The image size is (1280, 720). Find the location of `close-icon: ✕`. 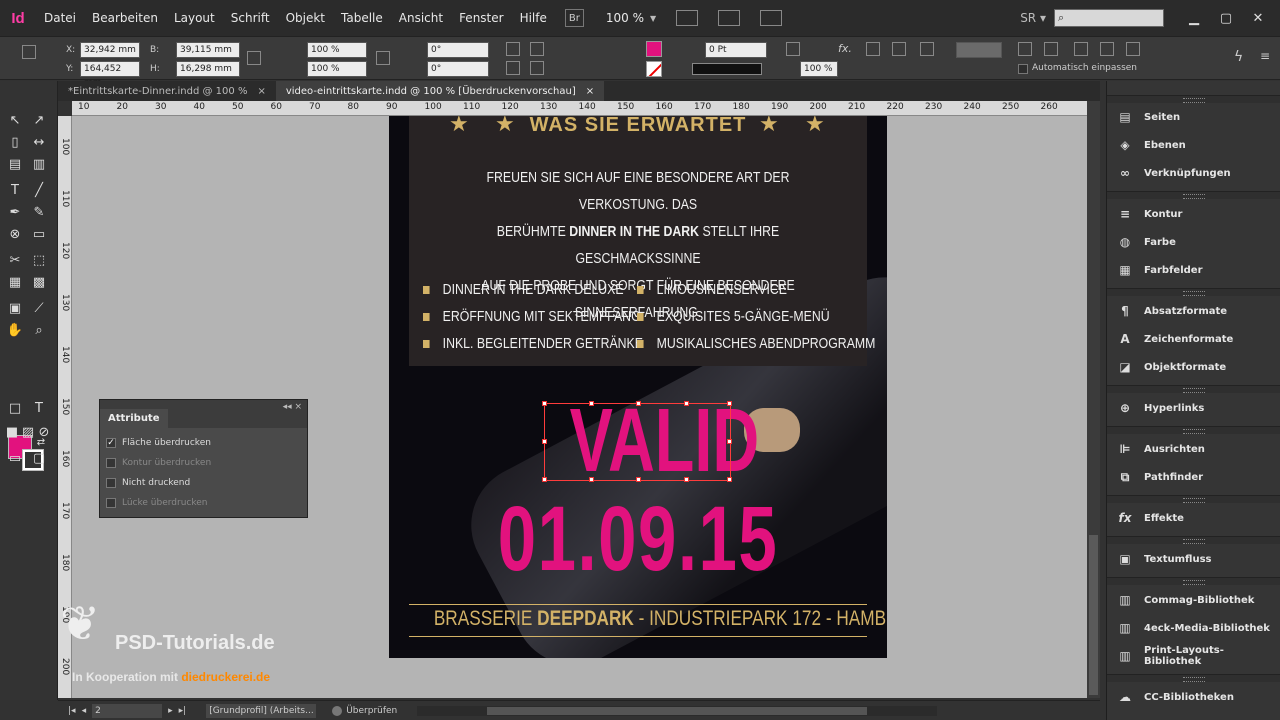

close-icon: ✕ is located at coordinates (1258, 18).